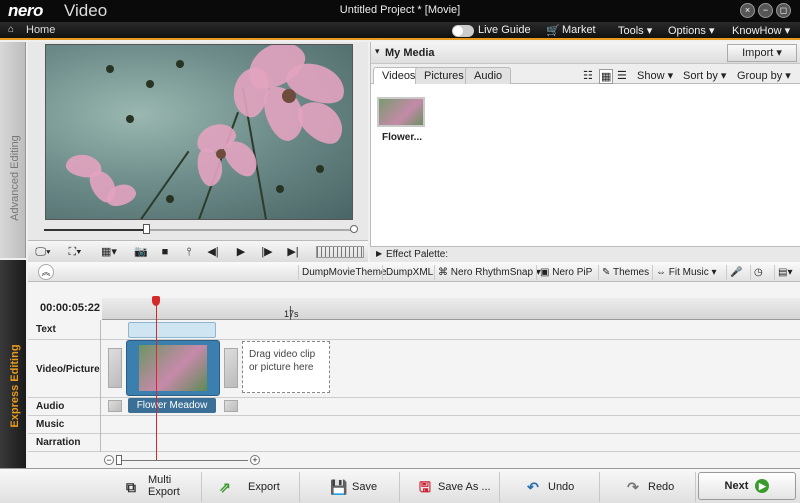 The image size is (800, 503). I want to click on tab-advanced-editing: Advanced Editing, so click(13, 150).